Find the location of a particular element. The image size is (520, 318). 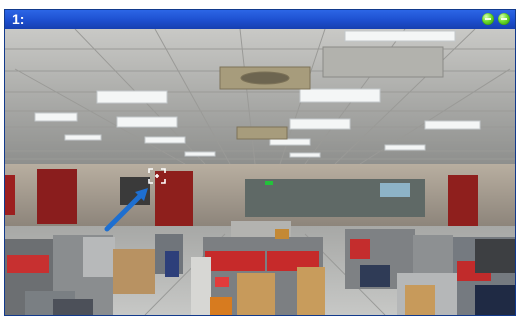

viewer-titlebar: 1: is located at coordinates (260, 19).